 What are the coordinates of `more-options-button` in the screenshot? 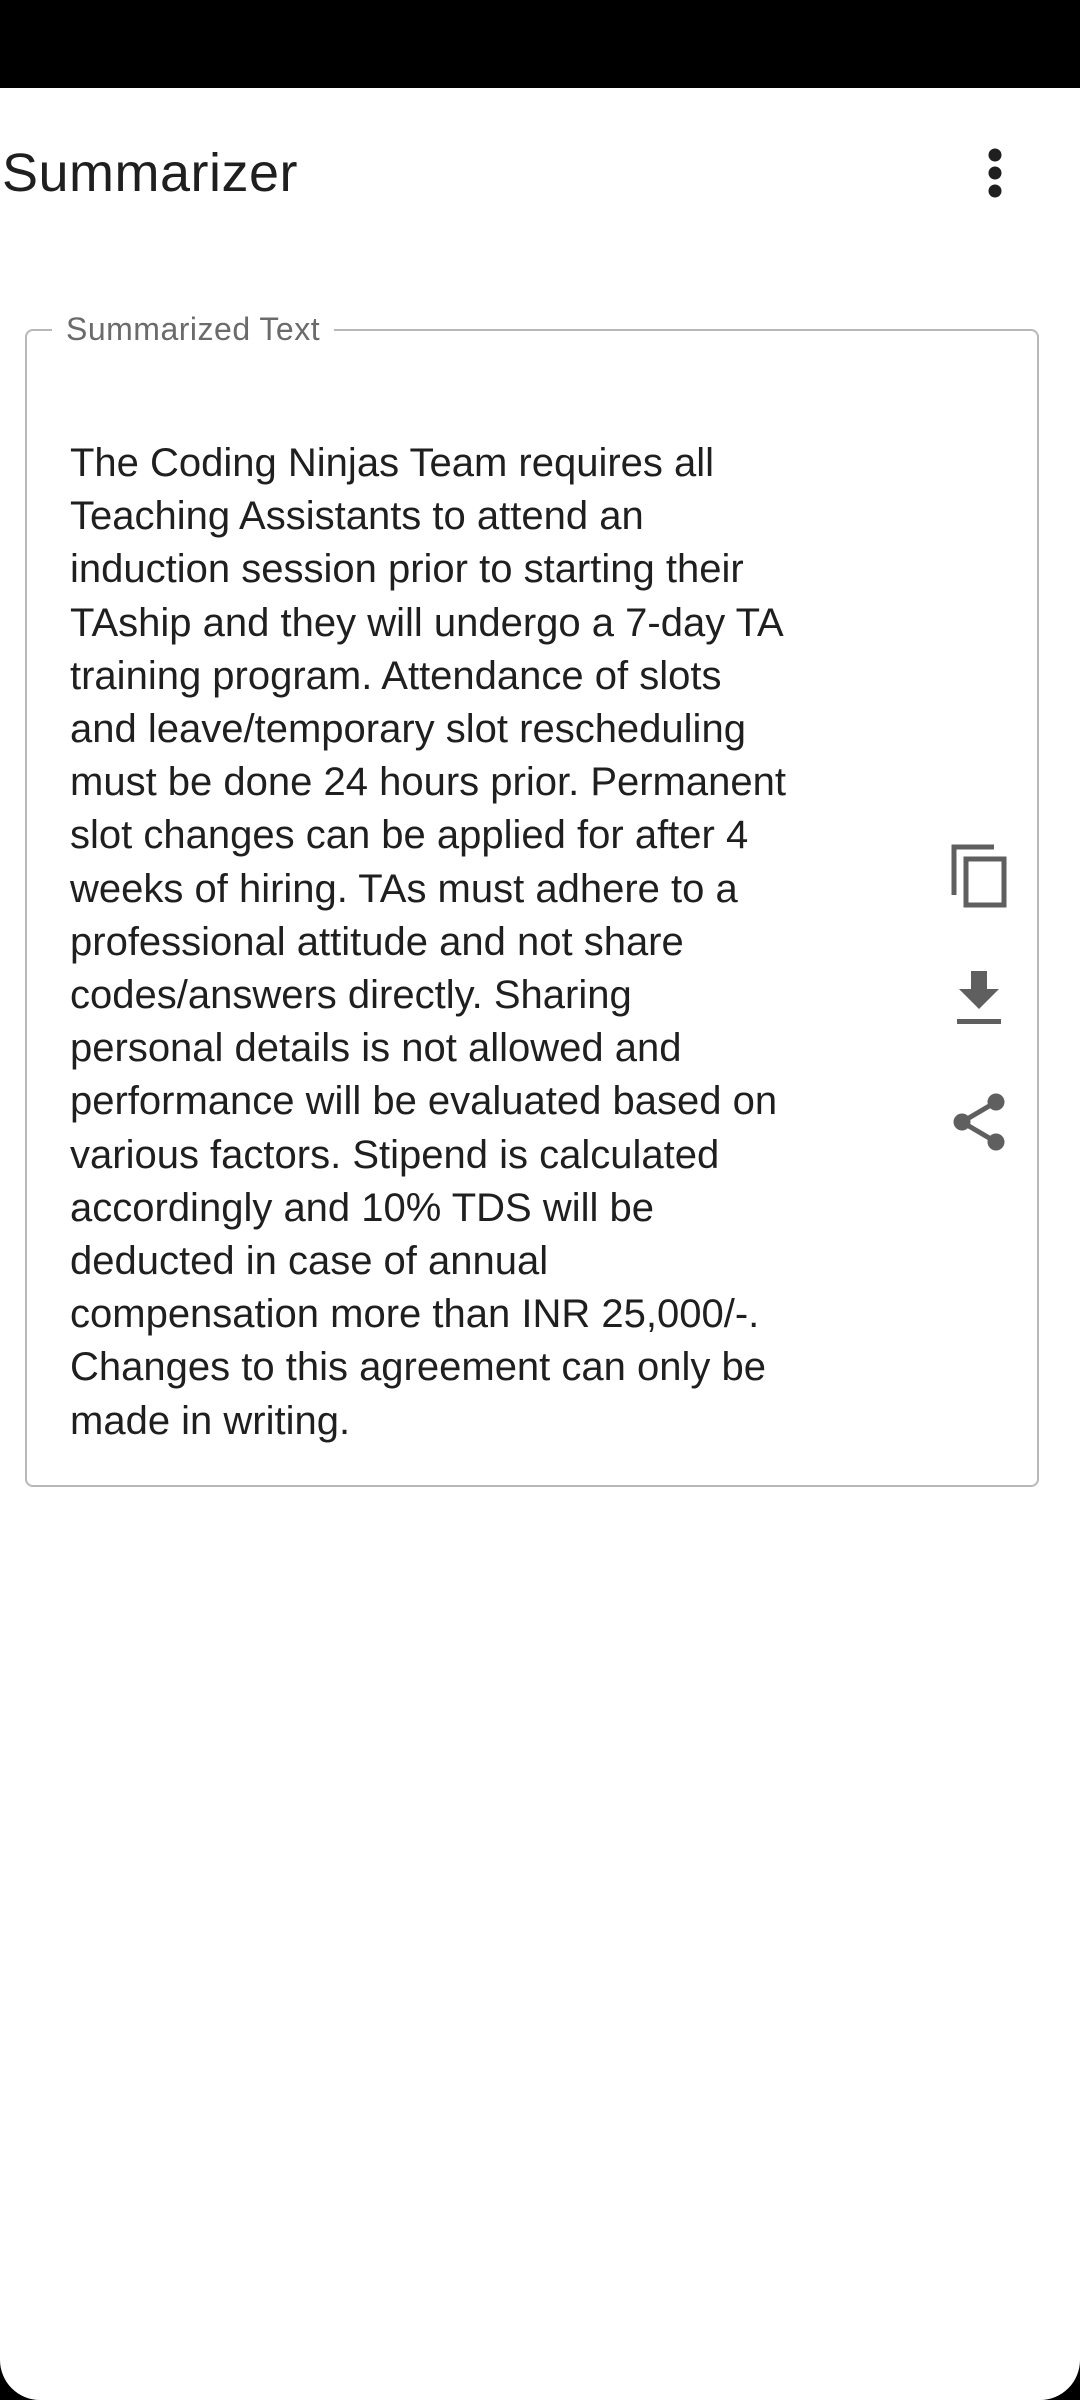 It's located at (995, 173).